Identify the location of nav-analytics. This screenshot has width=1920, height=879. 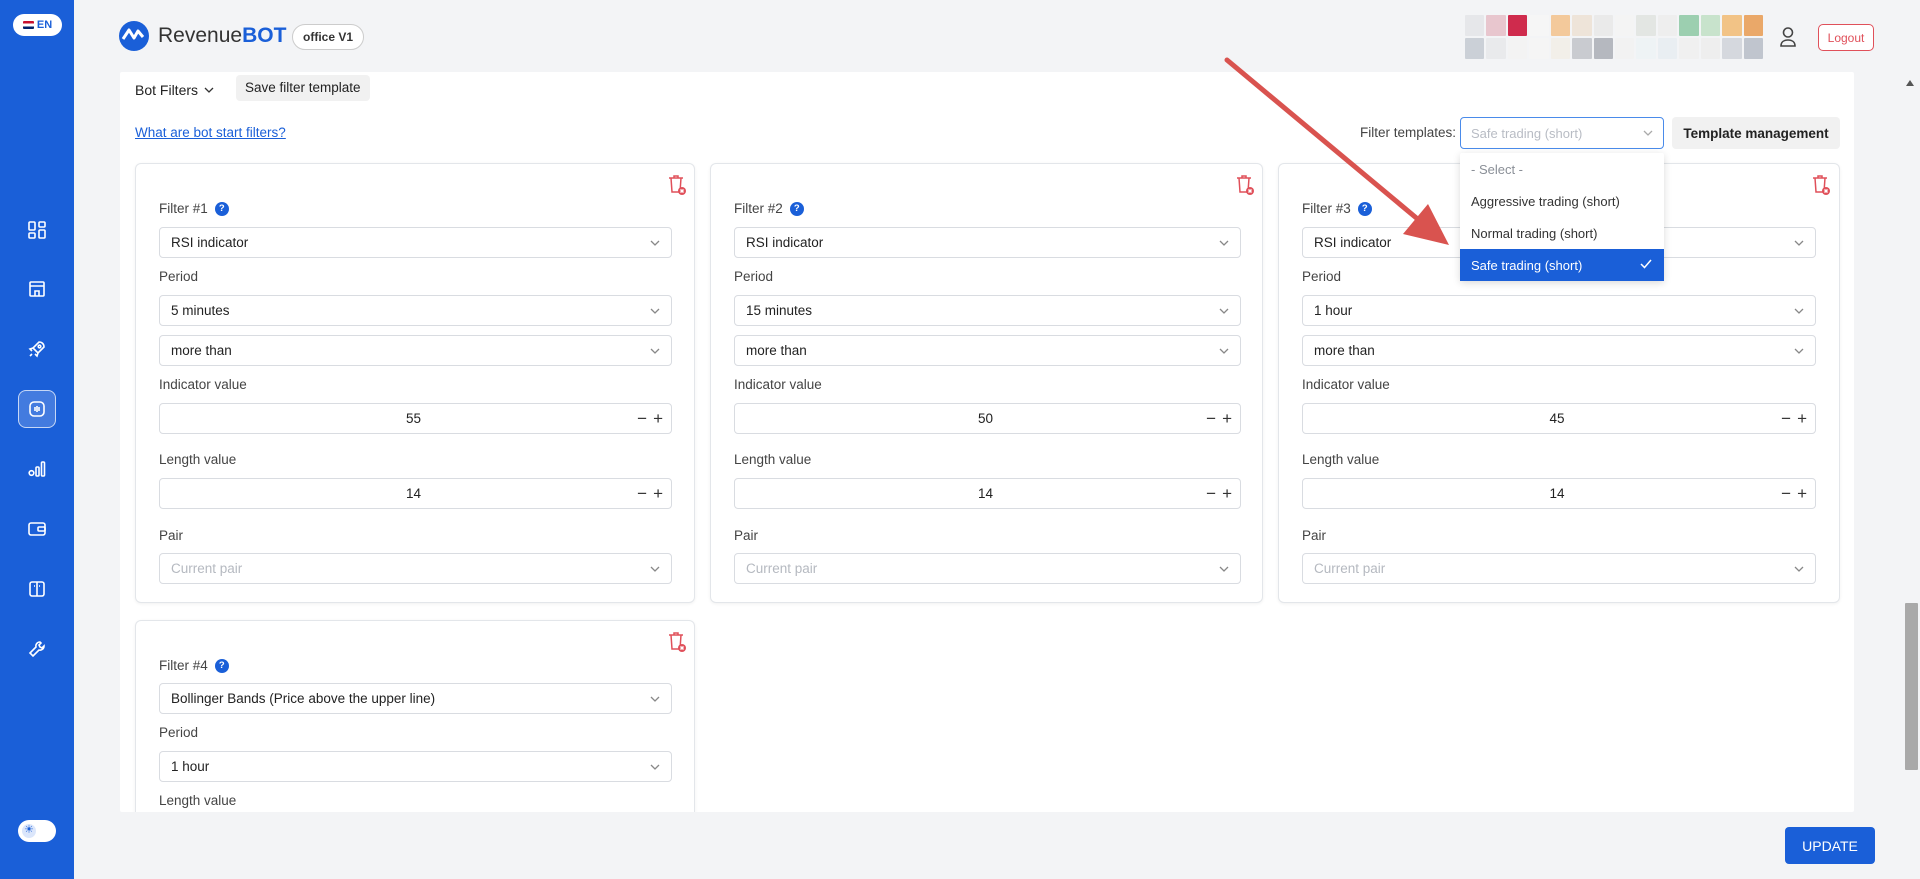
(37, 469).